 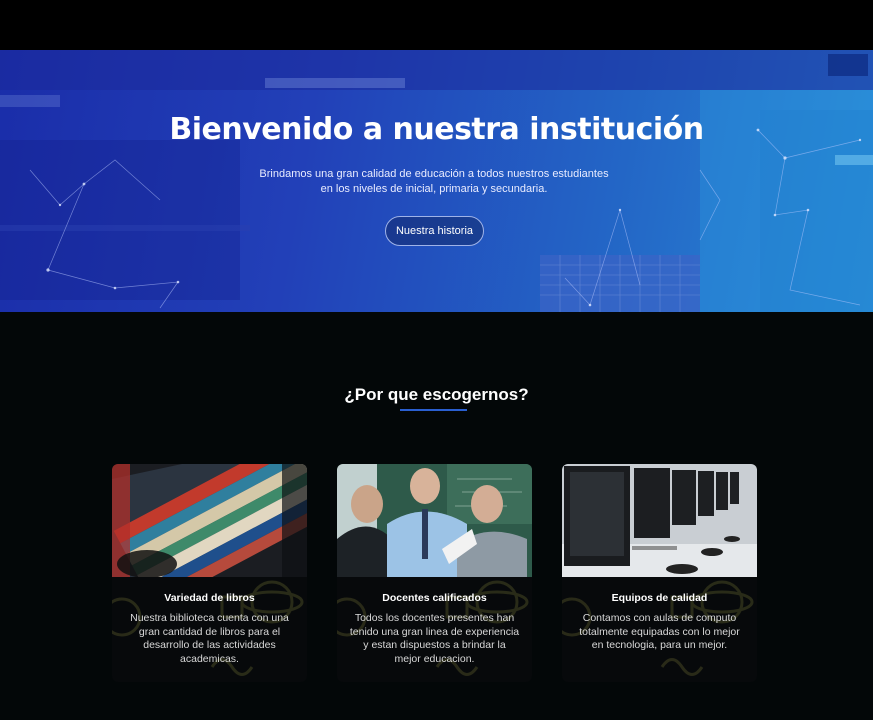 I want to click on our-history-button: Nuestra historia, so click(x=434, y=231).